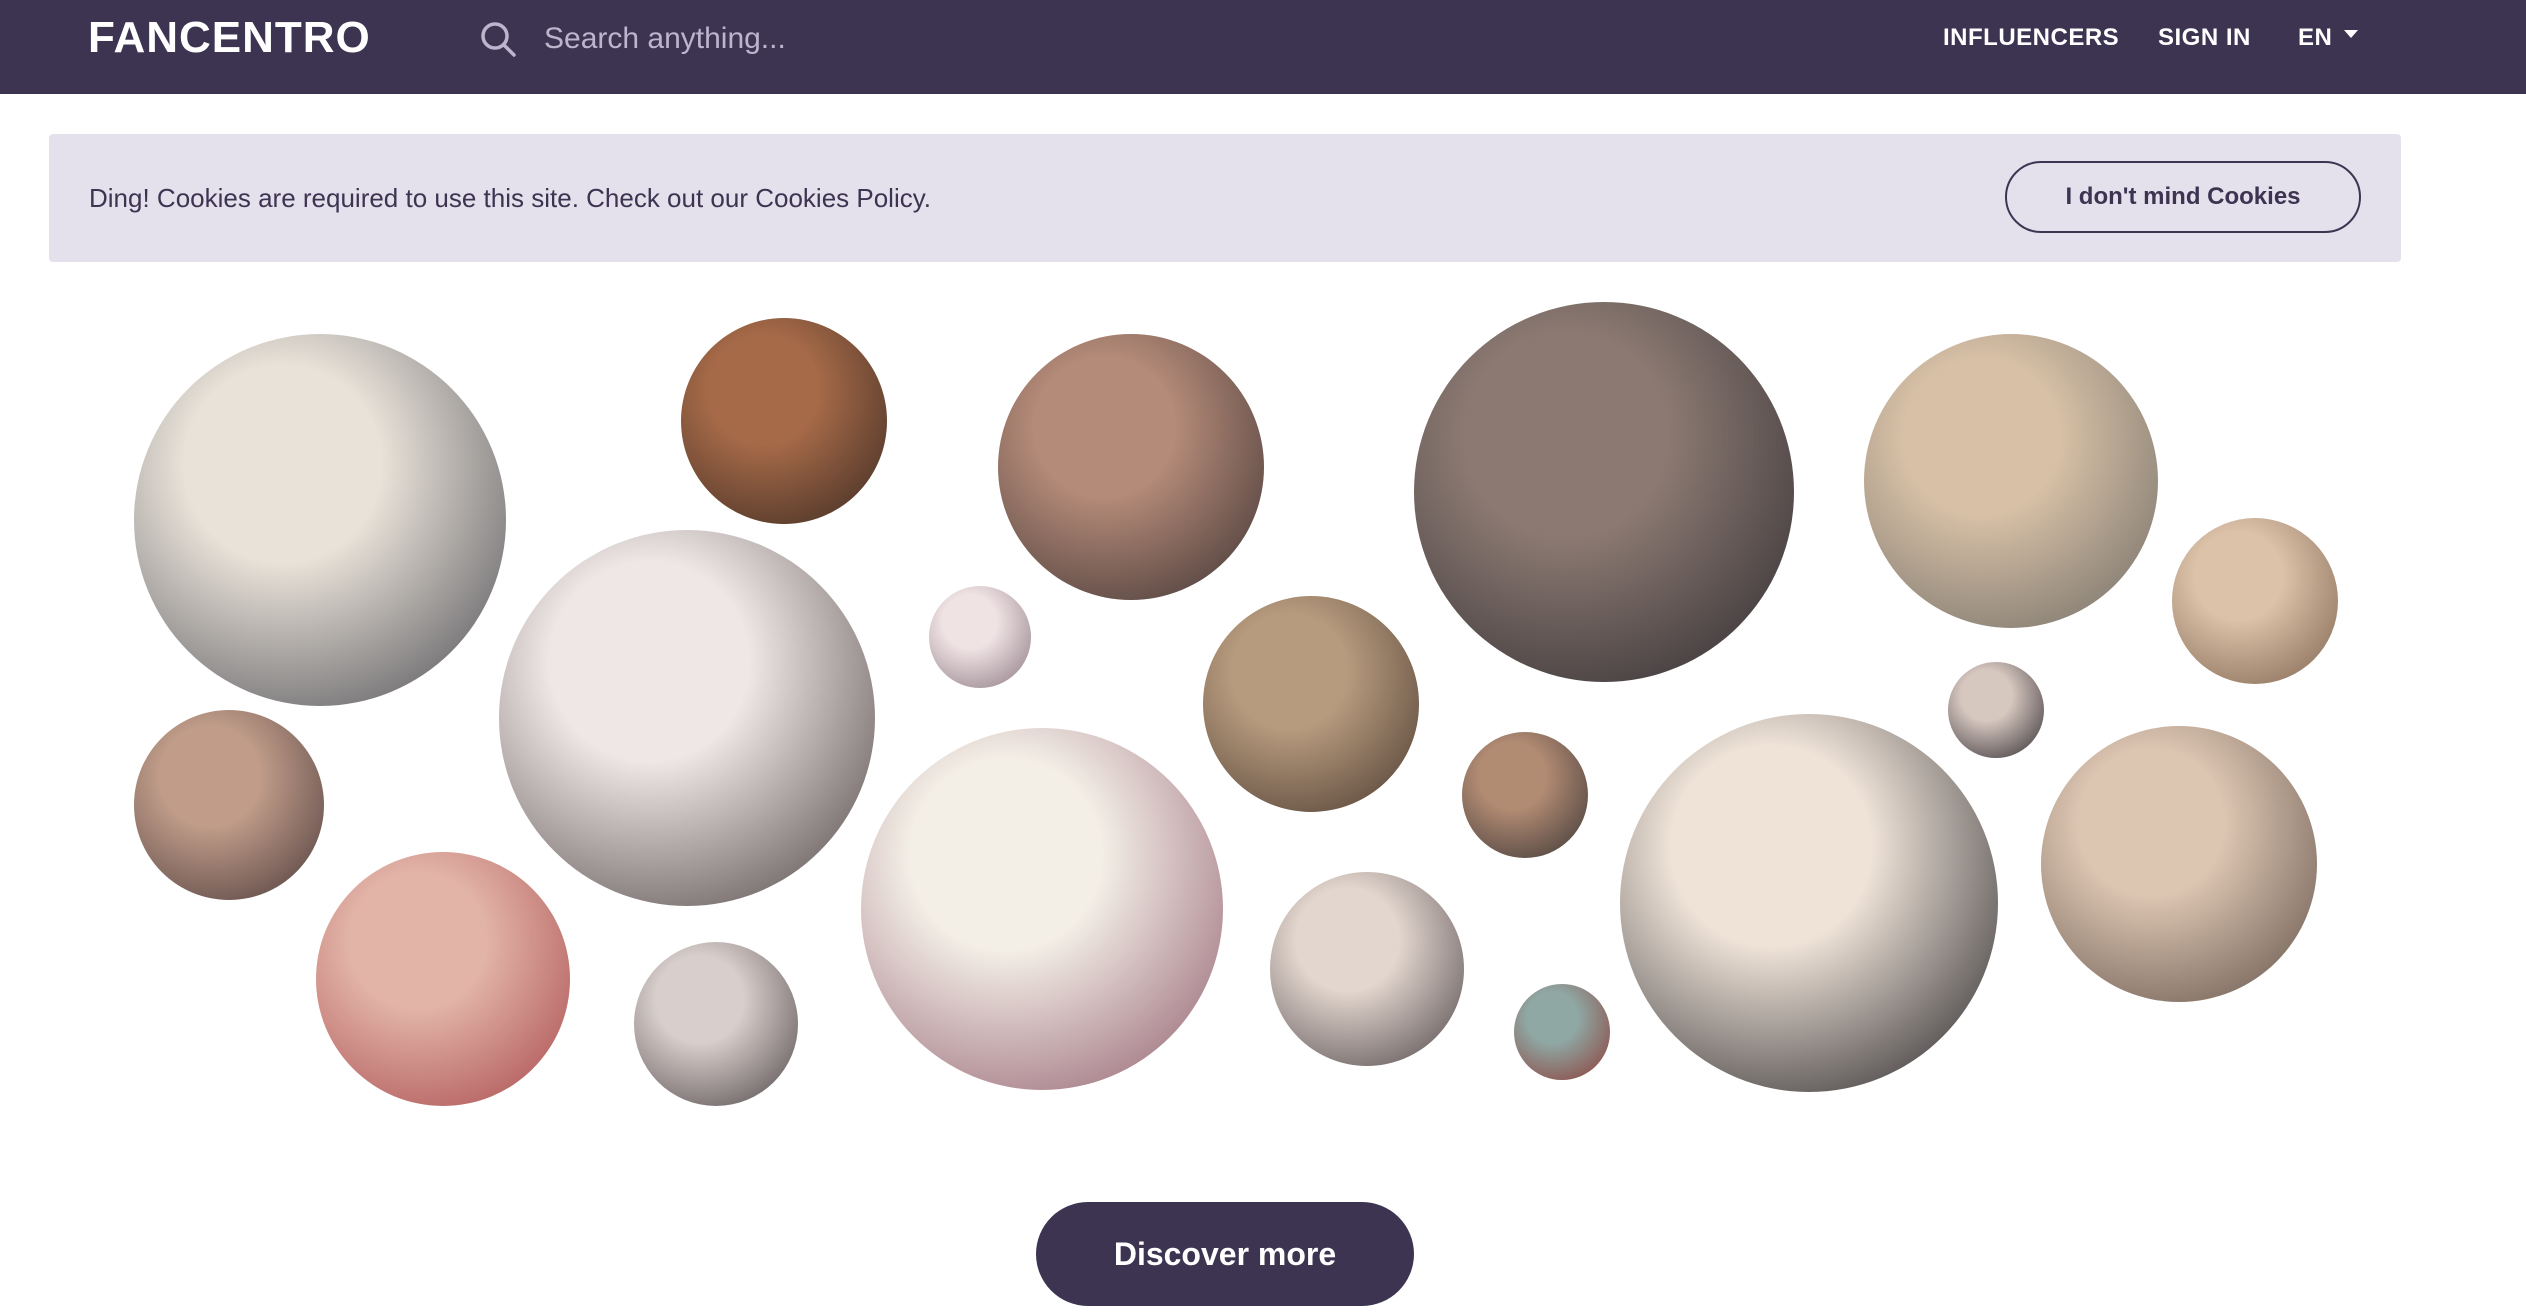  Describe the element at coordinates (1263, 47) in the screenshot. I see `top-navigation-bar: FANCENTRO INFLUENCERS SIGN IN EN` at that location.